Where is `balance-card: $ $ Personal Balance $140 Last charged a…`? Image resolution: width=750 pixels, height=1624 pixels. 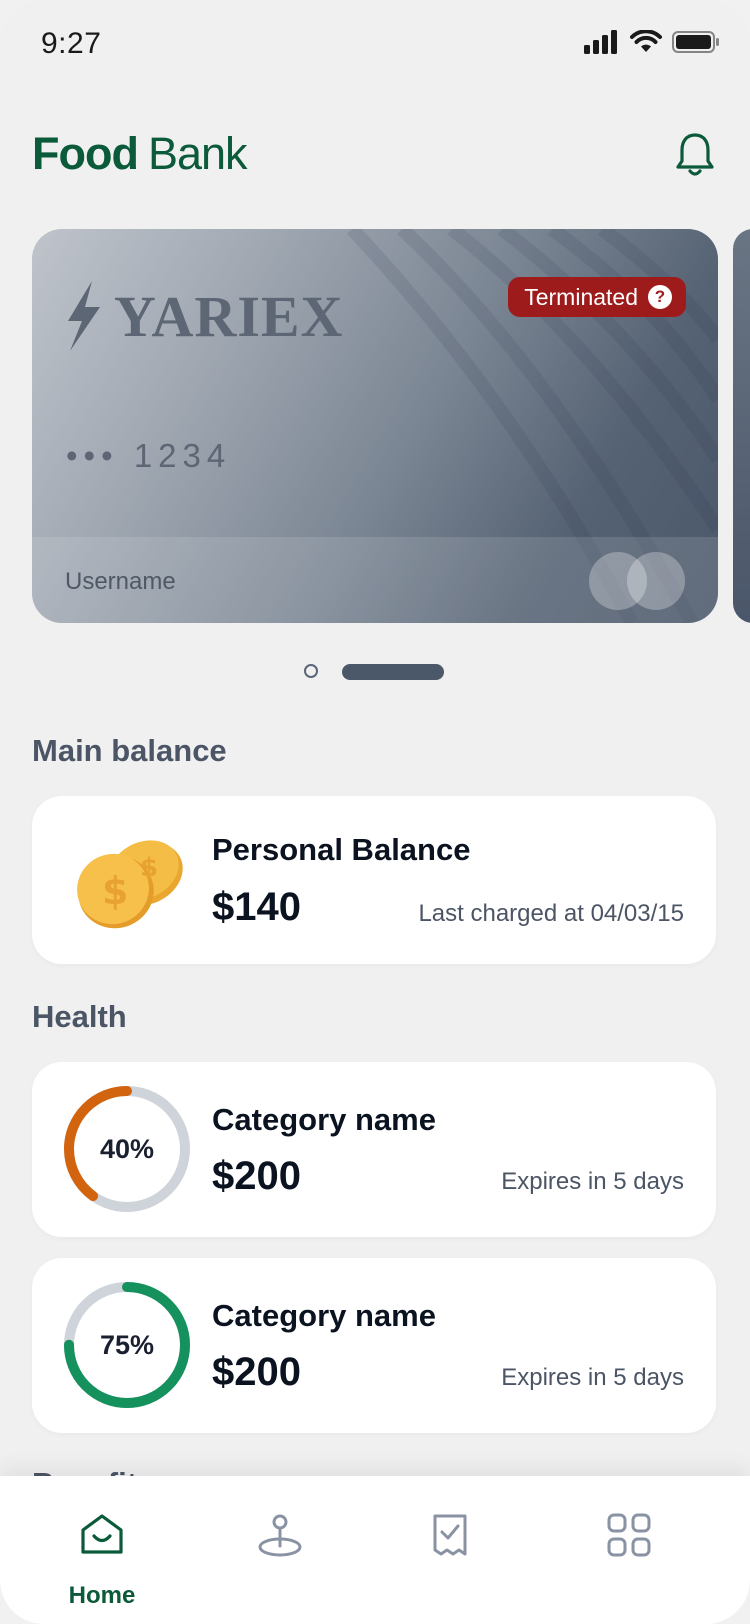
balance-card: $ $ Personal Balance $140 Last charged a… is located at coordinates (374, 880).